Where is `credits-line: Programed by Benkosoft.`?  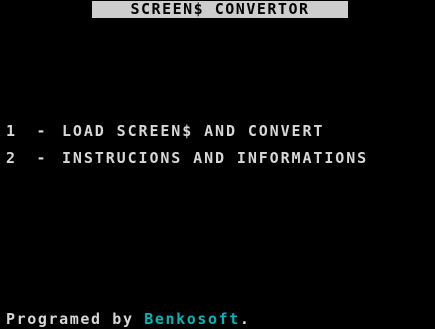 credits-line: Programed by Benkosoft. is located at coordinates (128, 319).